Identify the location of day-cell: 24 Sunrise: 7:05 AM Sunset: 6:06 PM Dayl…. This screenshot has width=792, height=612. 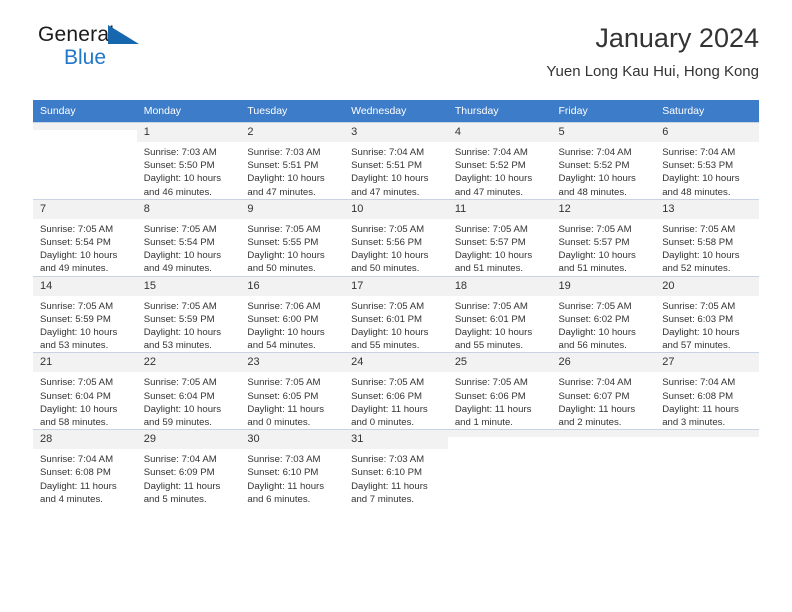
(396, 391).